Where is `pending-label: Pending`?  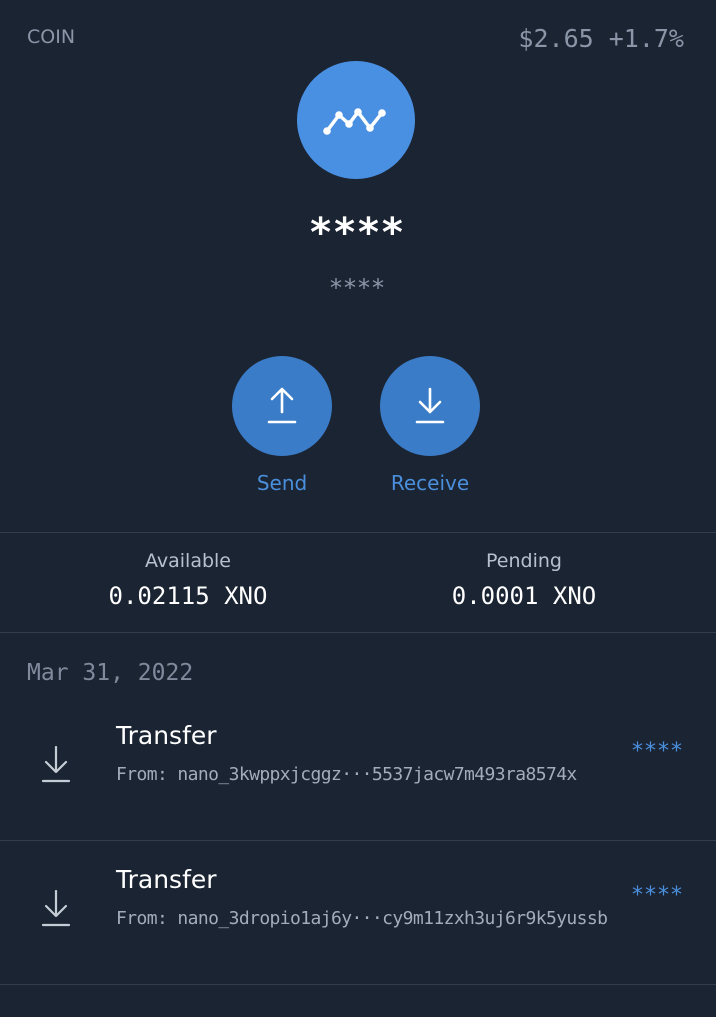 pending-label: Pending is located at coordinates (524, 561).